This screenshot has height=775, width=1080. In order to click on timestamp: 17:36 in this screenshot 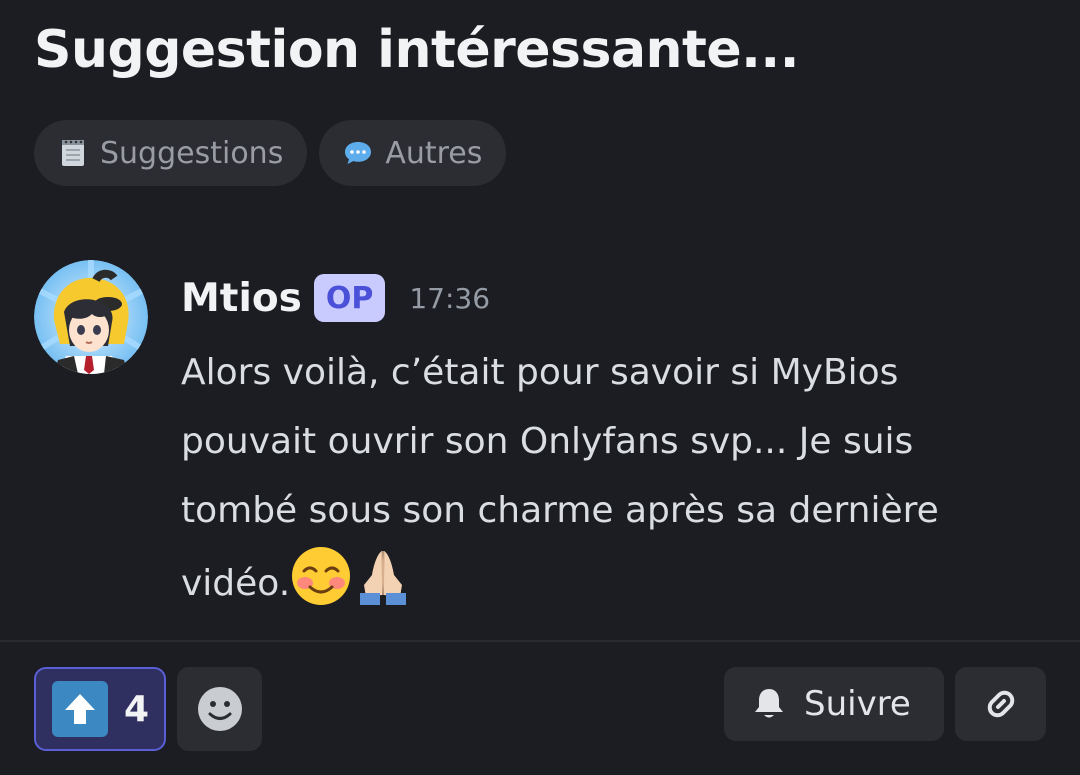, I will do `click(450, 298)`.